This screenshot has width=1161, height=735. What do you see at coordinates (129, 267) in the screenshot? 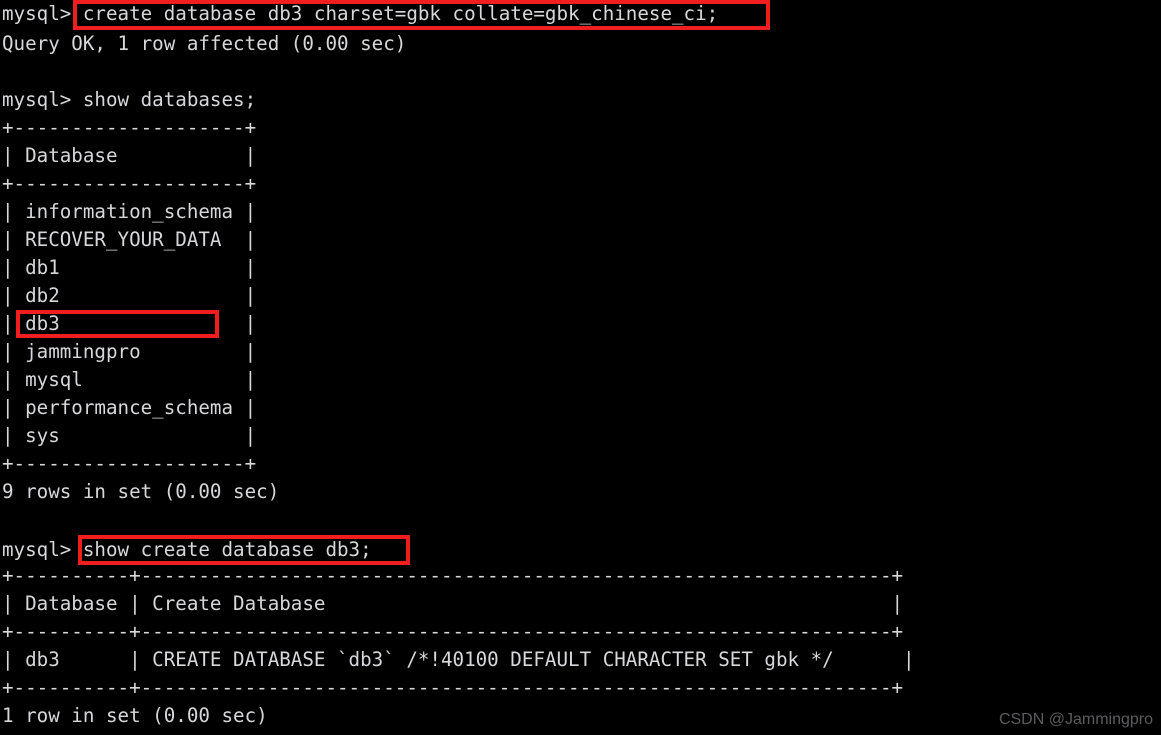
I see `terminal-line: | db1 |` at bounding box center [129, 267].